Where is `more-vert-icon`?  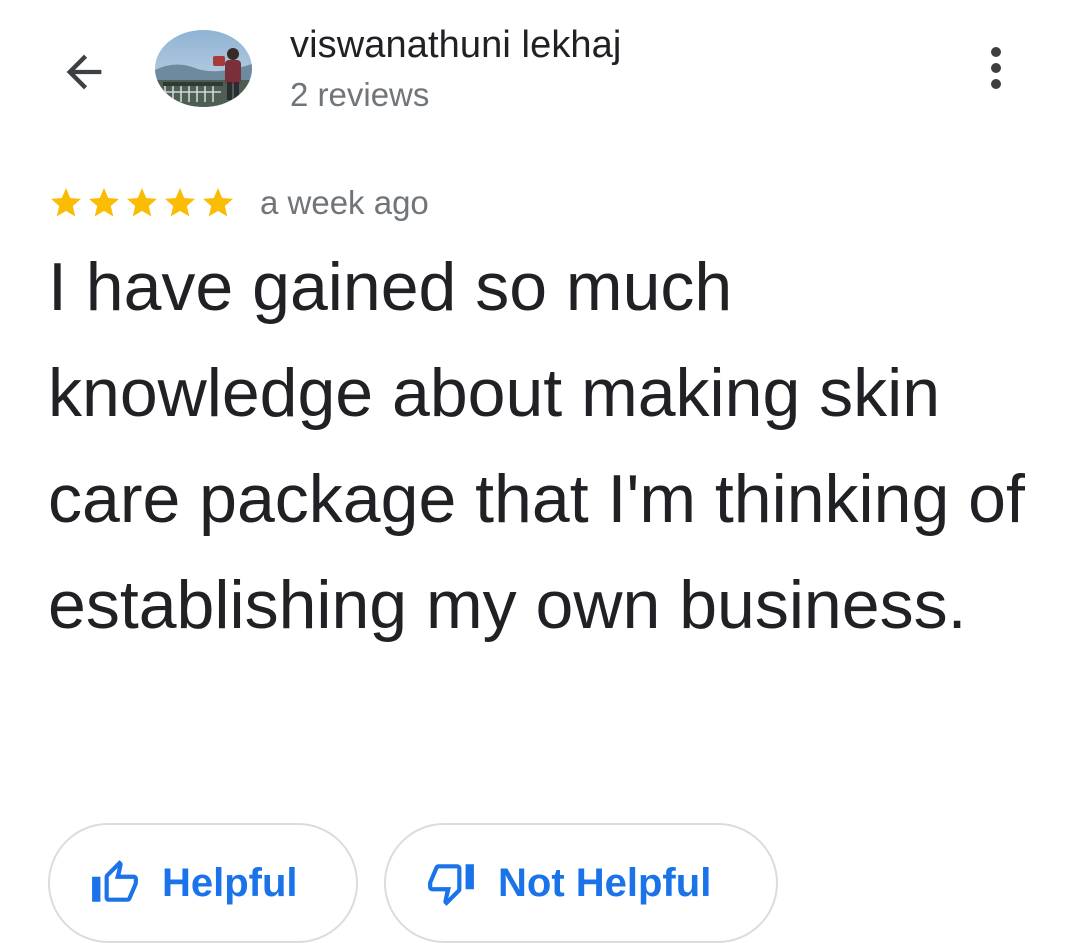 more-vert-icon is located at coordinates (996, 68).